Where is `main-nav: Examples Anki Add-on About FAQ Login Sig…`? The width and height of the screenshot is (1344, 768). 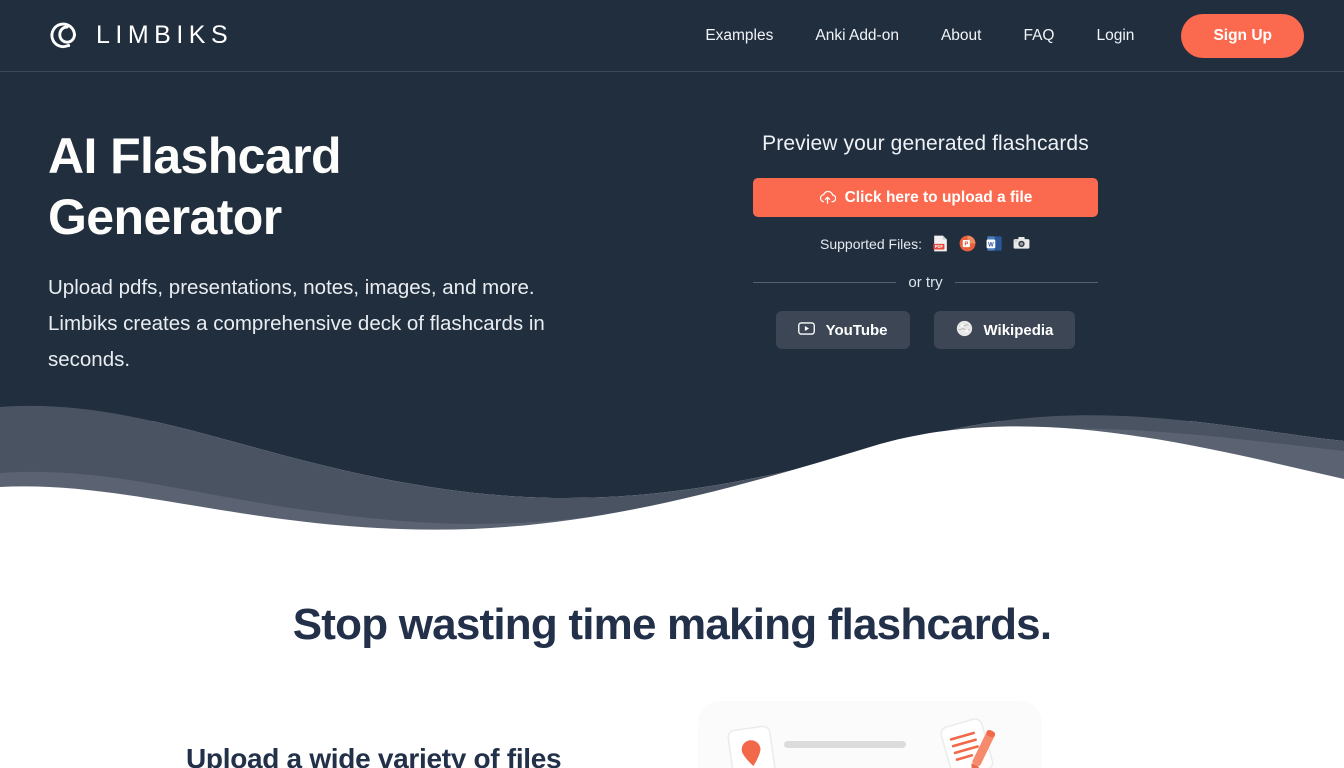 main-nav: Examples Anki Add-on About FAQ Login Sig… is located at coordinates (994, 35).